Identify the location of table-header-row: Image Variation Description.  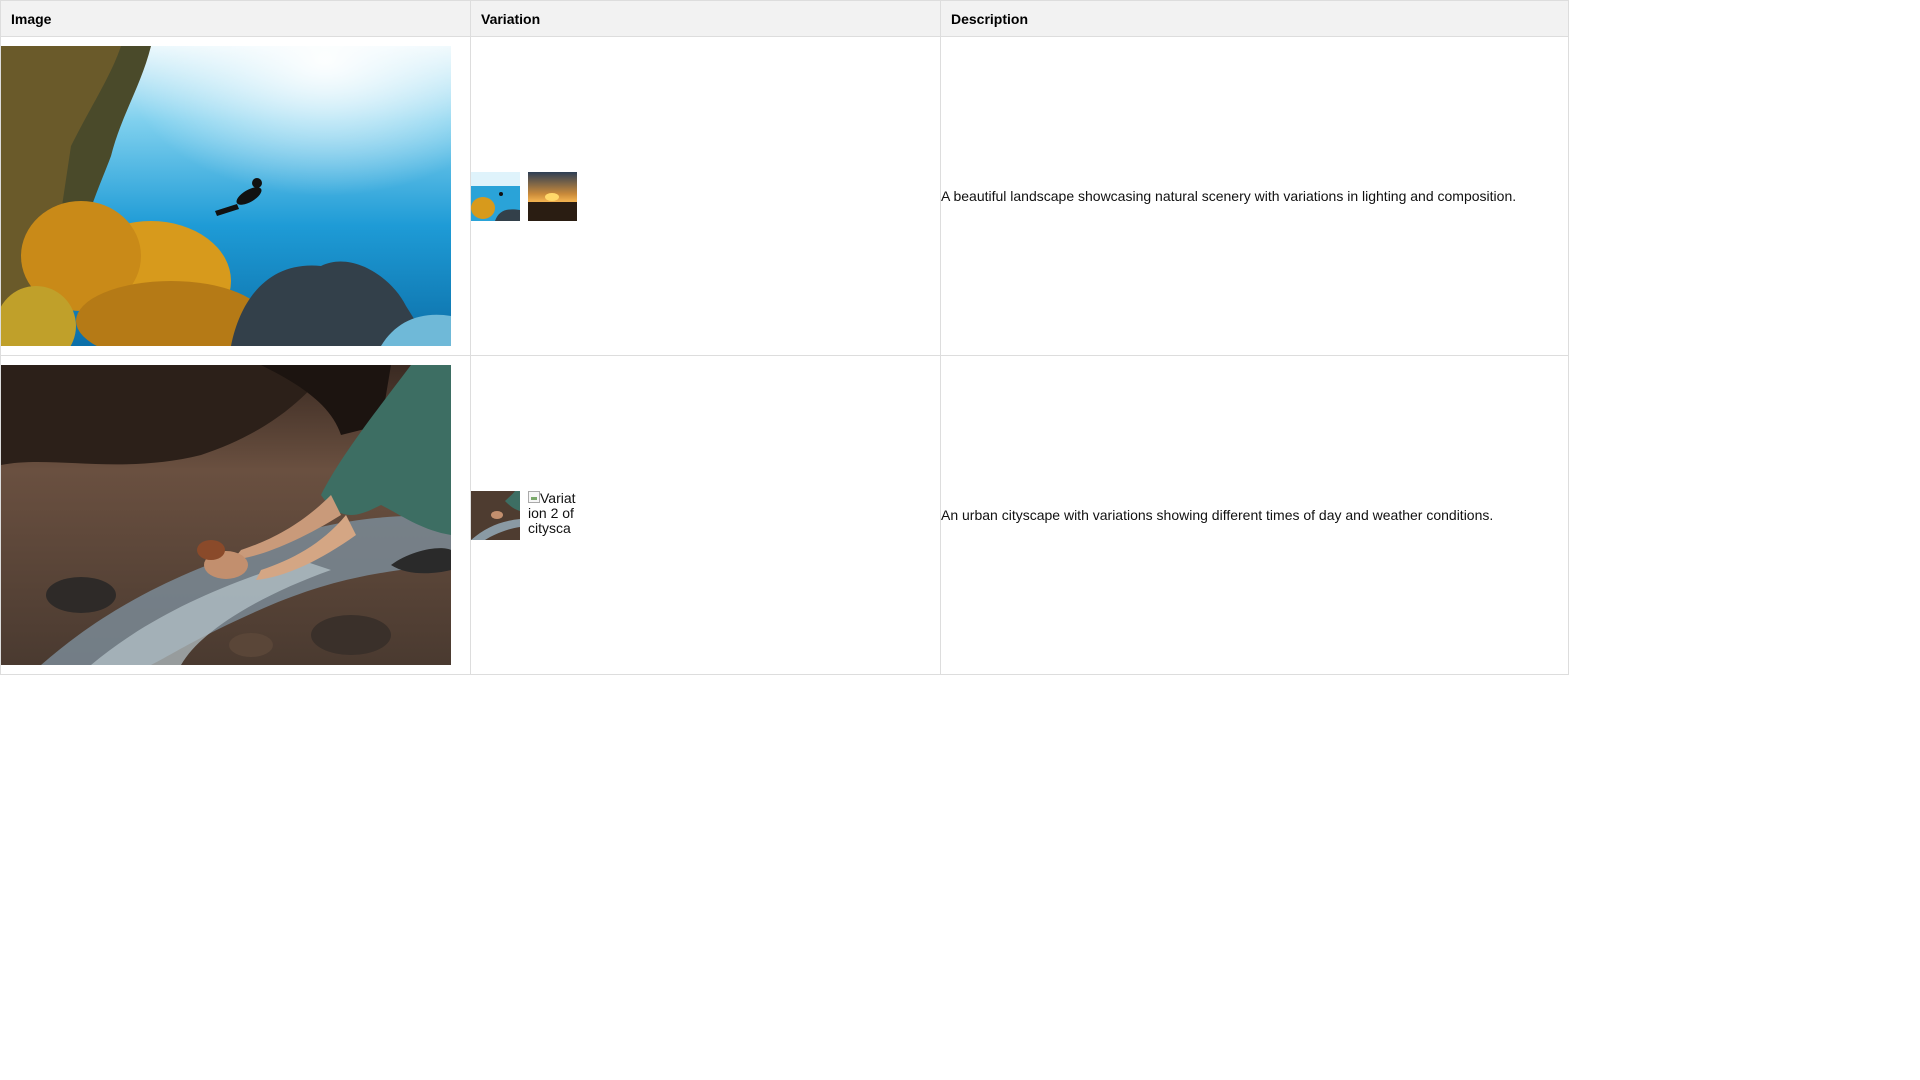
(784, 18).